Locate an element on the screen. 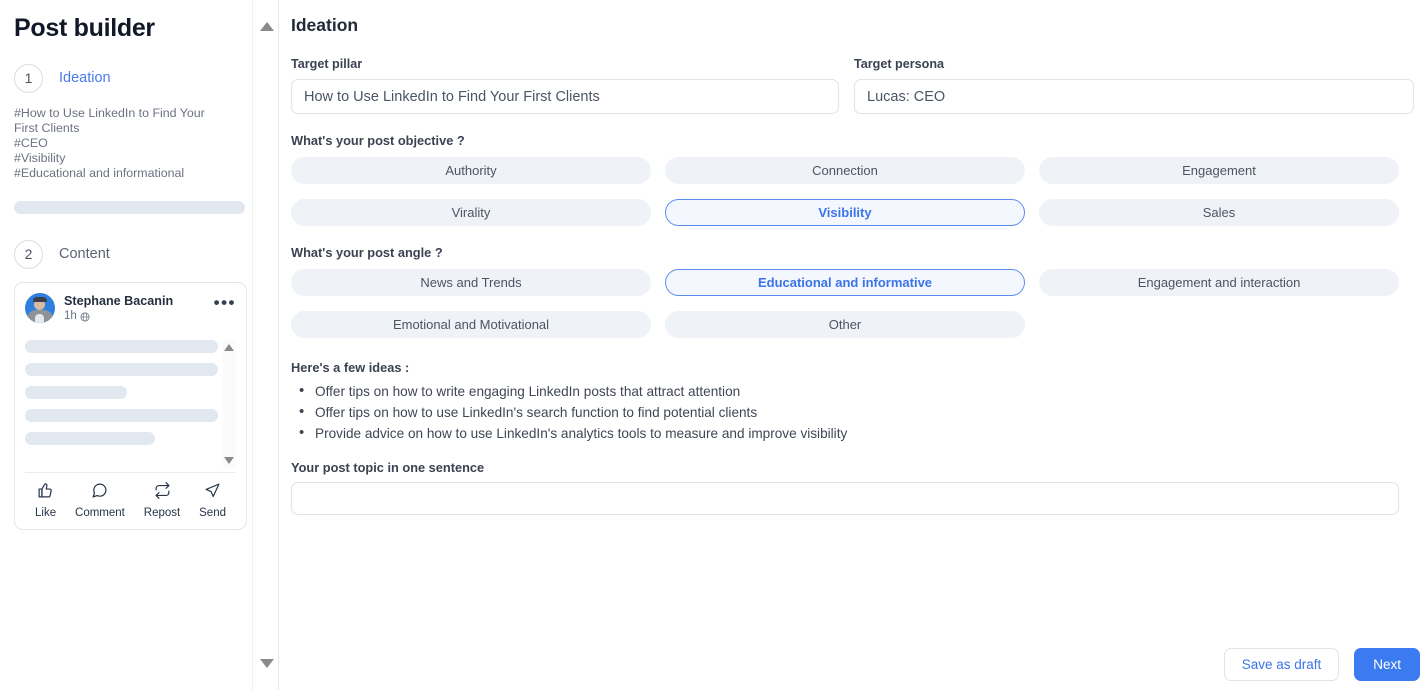 The image size is (1426, 690). post-time: 1h is located at coordinates (70, 316).